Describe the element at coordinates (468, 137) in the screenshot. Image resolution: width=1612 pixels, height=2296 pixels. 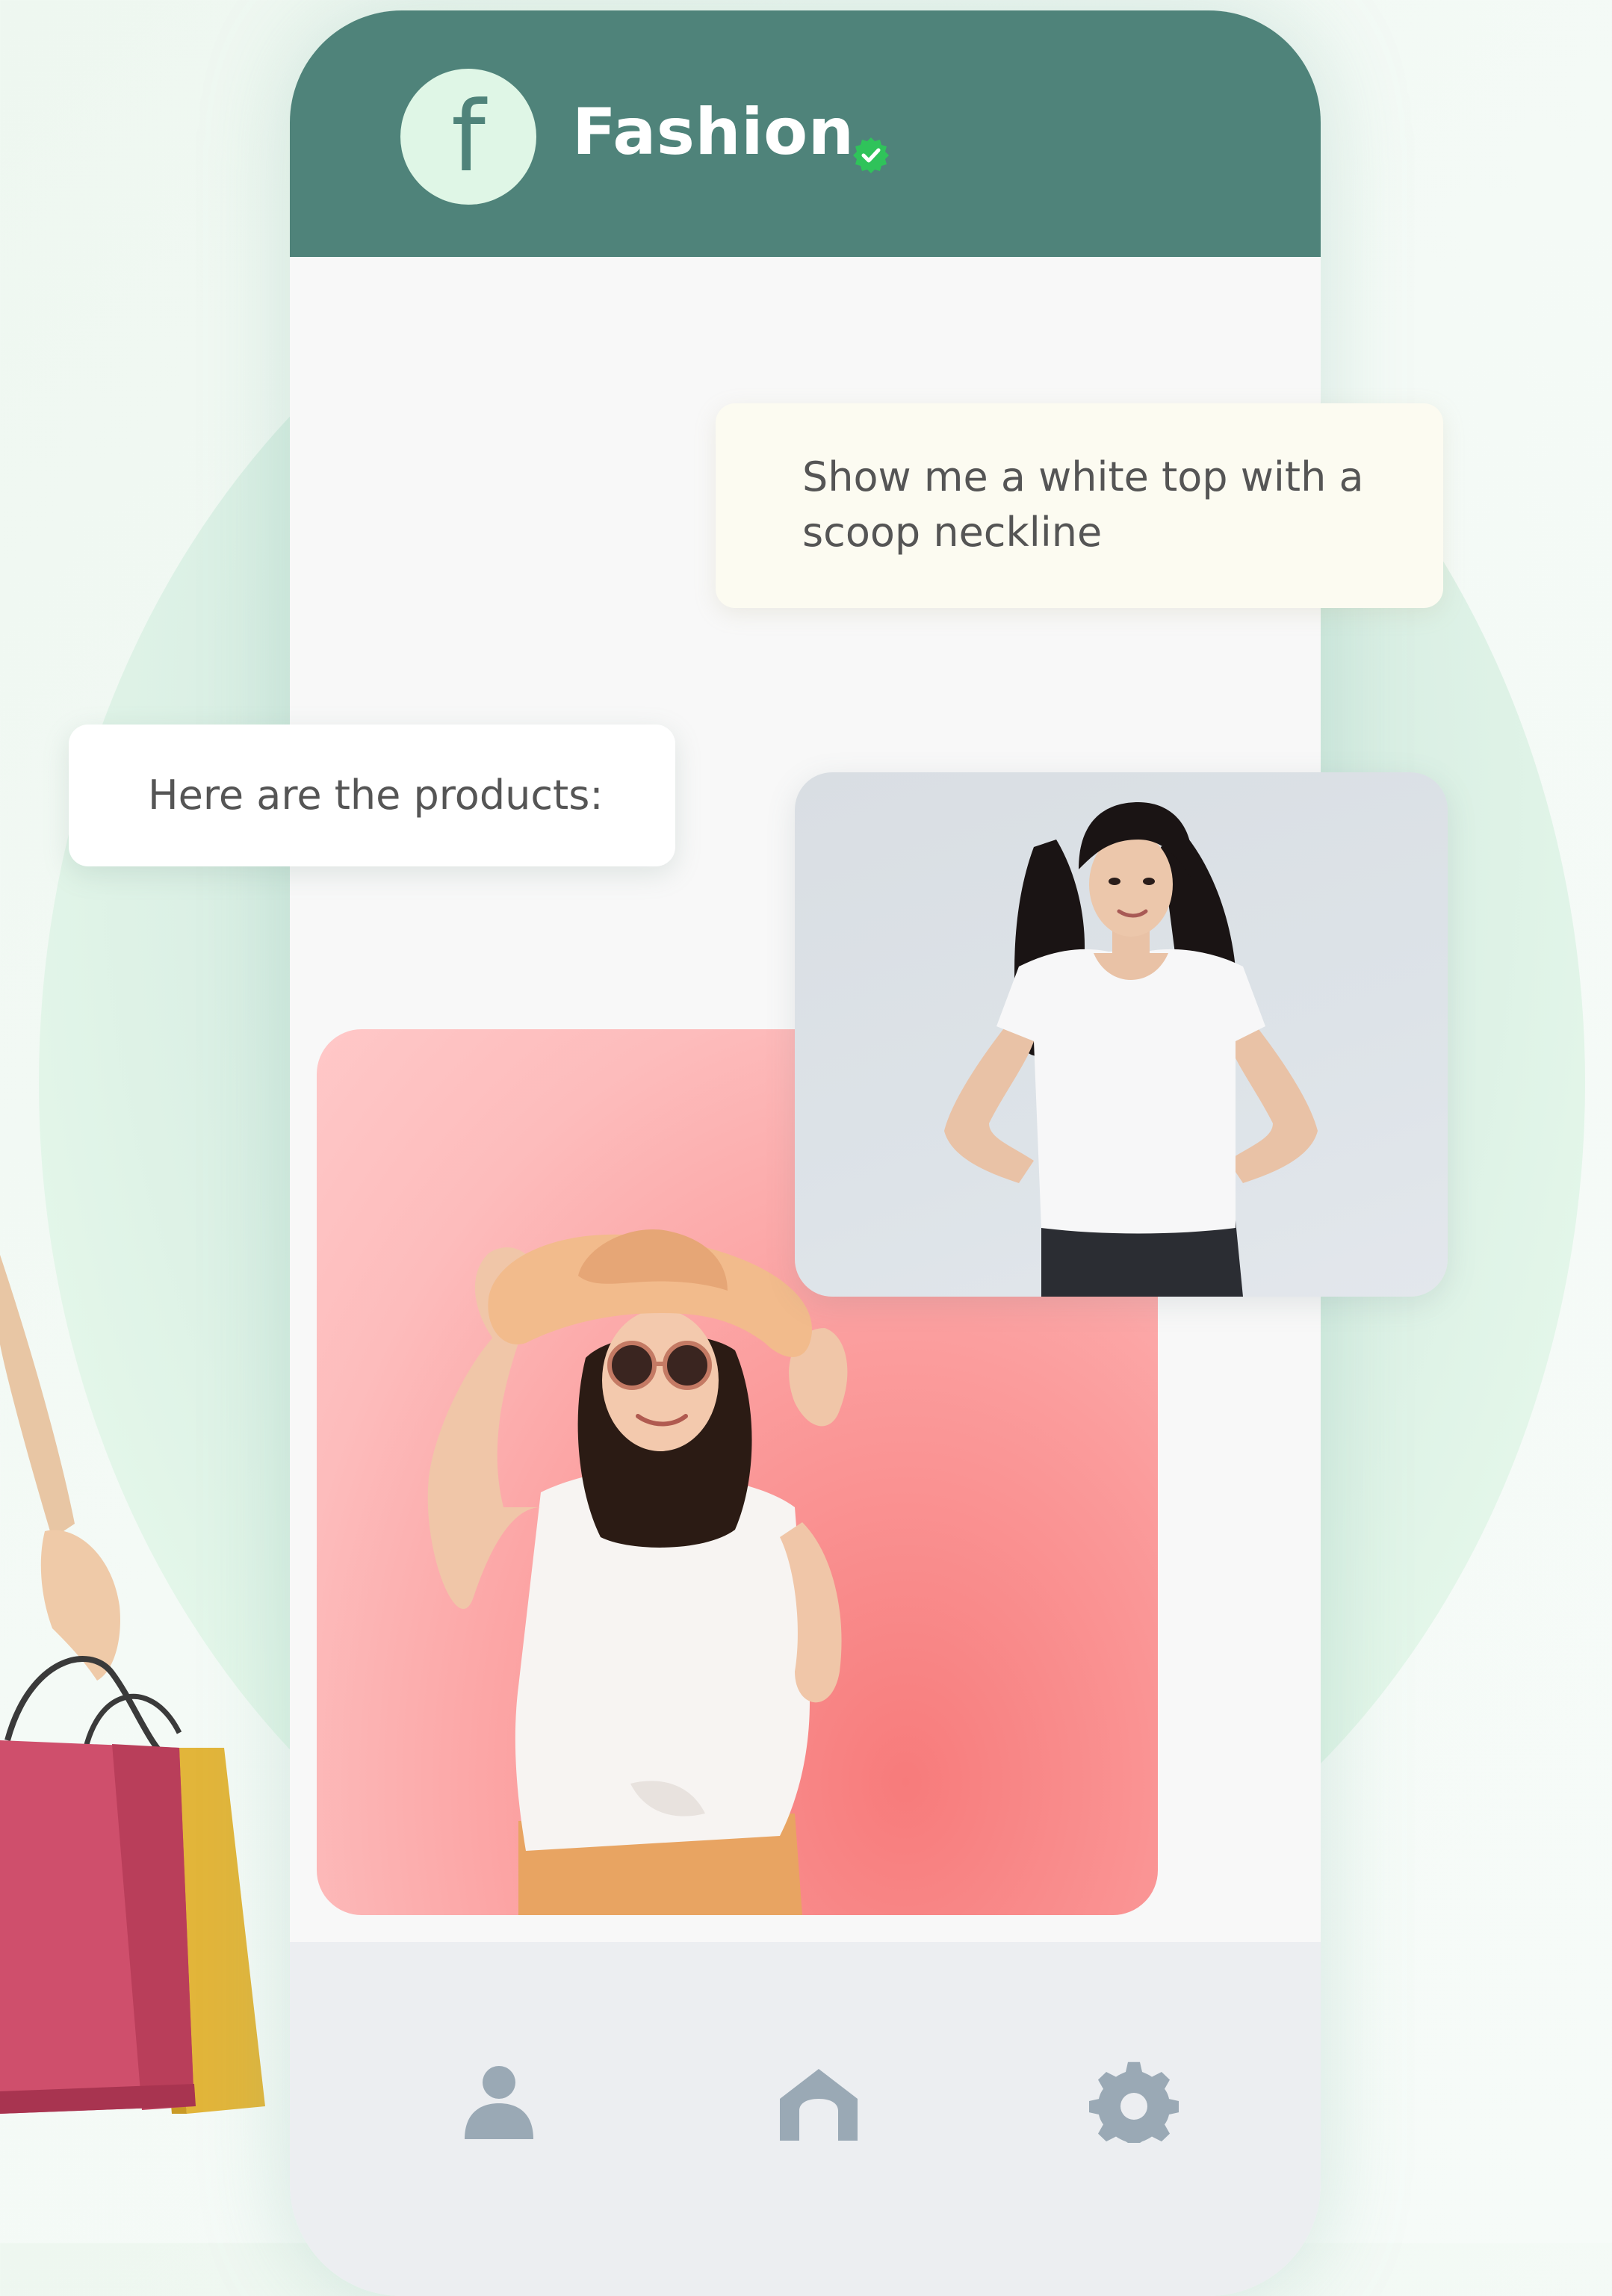
I see `brand-logo: f` at that location.